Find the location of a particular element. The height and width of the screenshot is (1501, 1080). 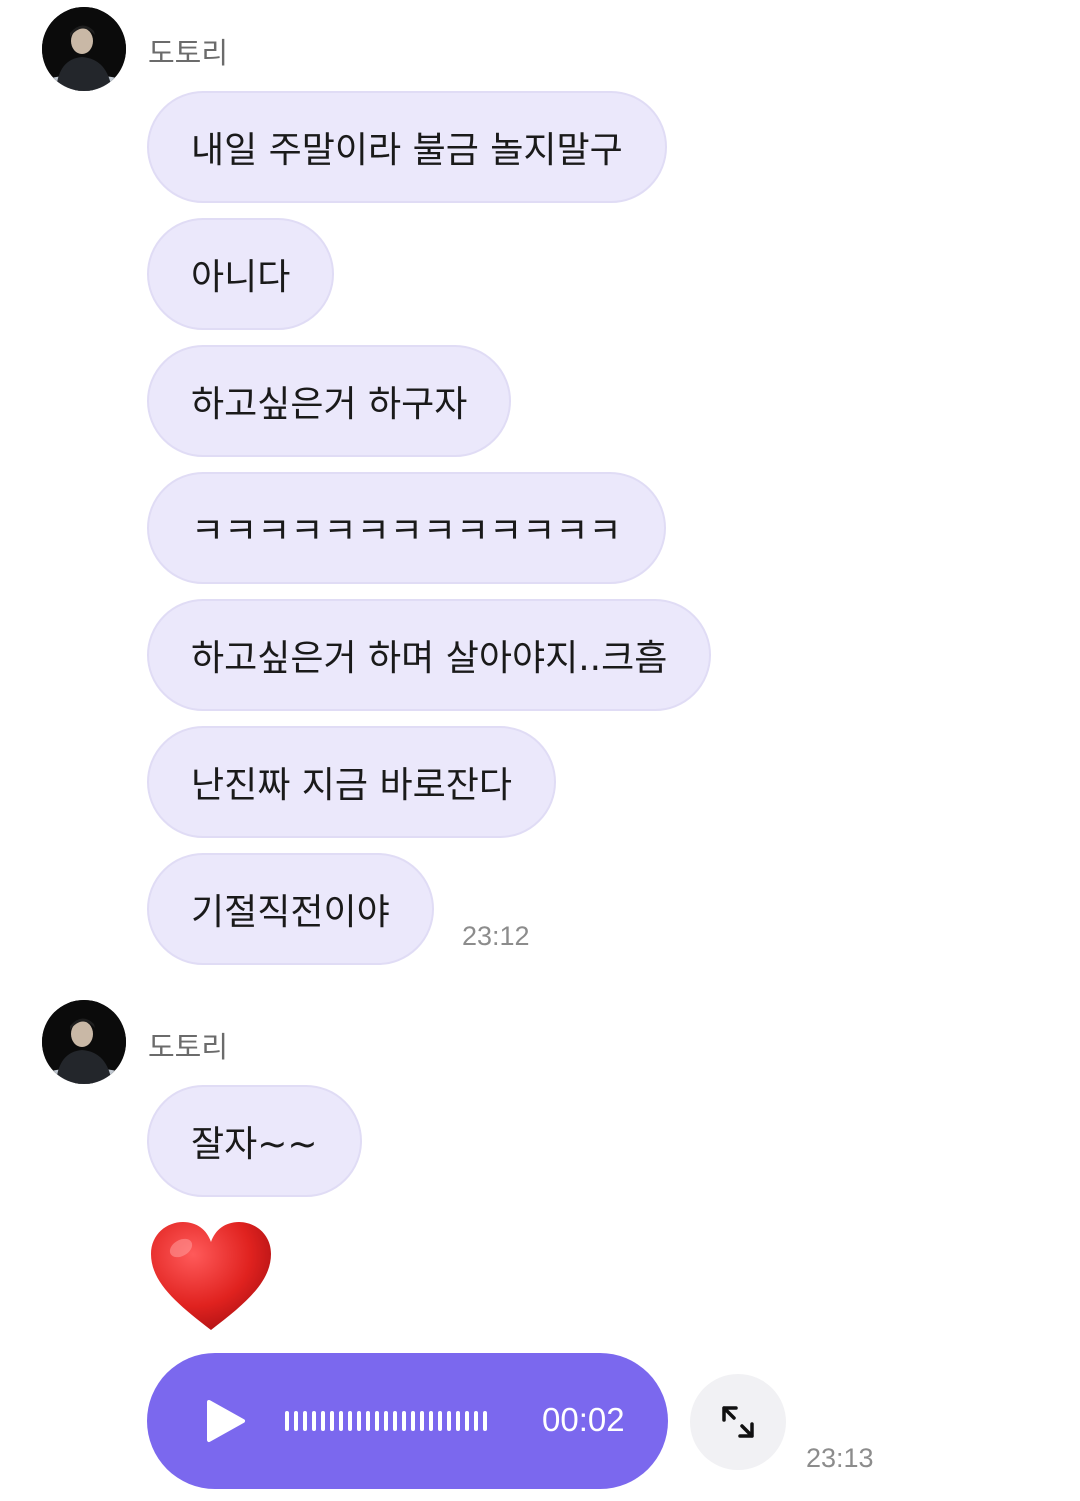

message-timestamp: 23:12 is located at coordinates (496, 936).